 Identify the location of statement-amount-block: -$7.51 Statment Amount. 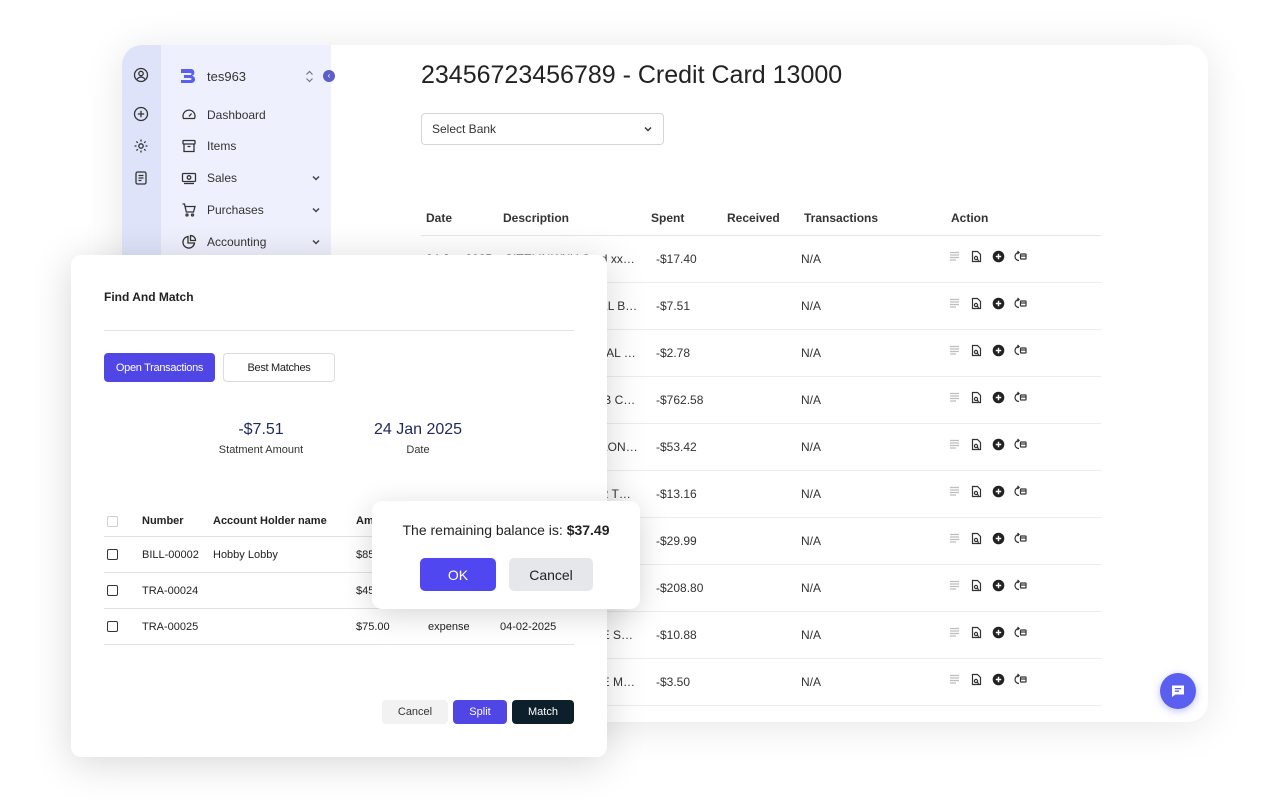
(261, 438).